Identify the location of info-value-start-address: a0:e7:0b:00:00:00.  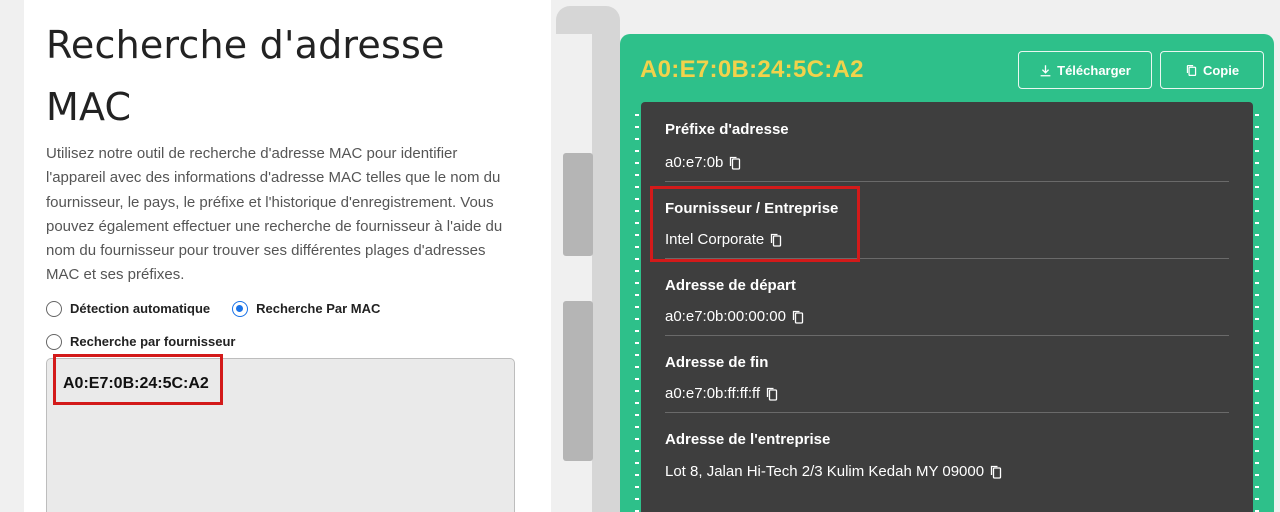
(734, 316).